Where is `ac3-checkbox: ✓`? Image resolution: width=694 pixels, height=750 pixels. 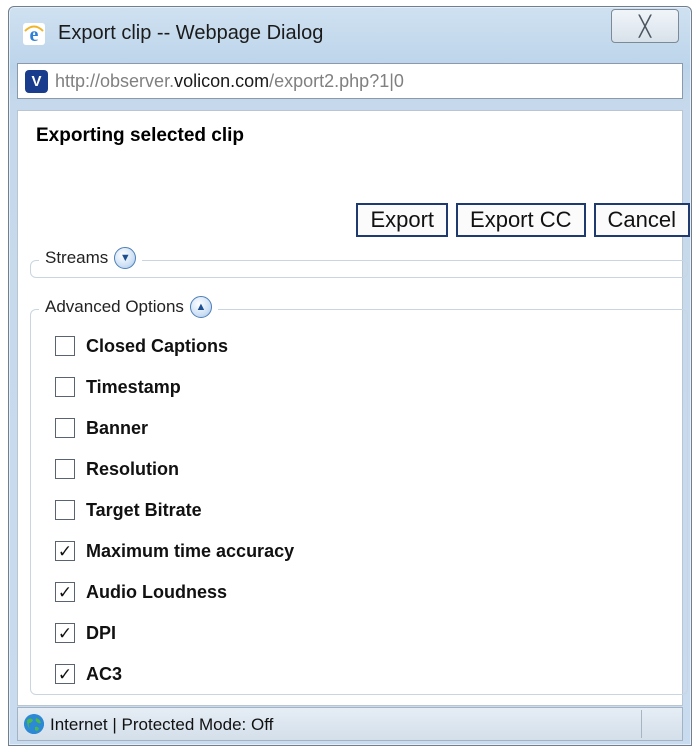
ac3-checkbox: ✓ is located at coordinates (65, 674).